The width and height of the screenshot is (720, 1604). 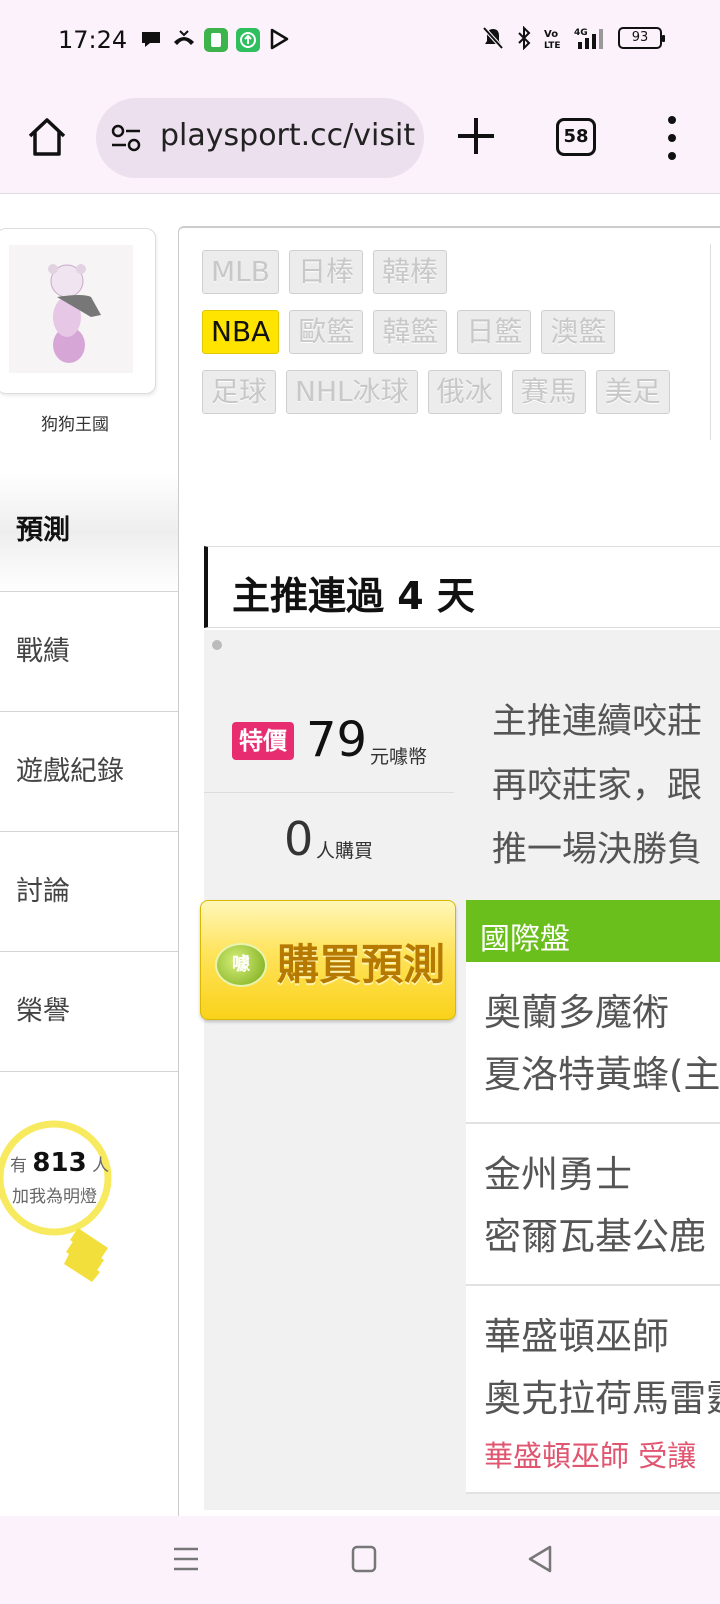 I want to click on tab-switcher-button: 58, so click(x=576, y=137).